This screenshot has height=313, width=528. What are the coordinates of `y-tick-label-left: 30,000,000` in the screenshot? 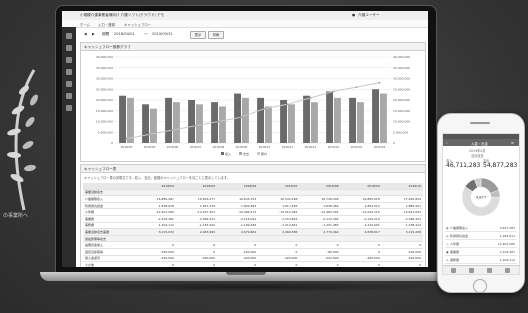 It's located at (104, 79).